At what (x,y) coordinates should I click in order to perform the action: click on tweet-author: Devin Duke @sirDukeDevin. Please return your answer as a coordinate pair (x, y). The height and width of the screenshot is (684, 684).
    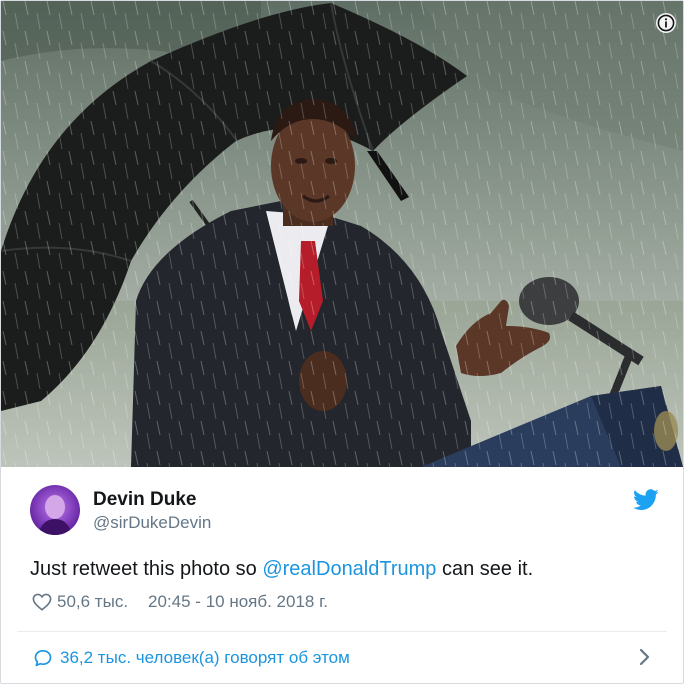
    Looking at the image, I should click on (120, 510).